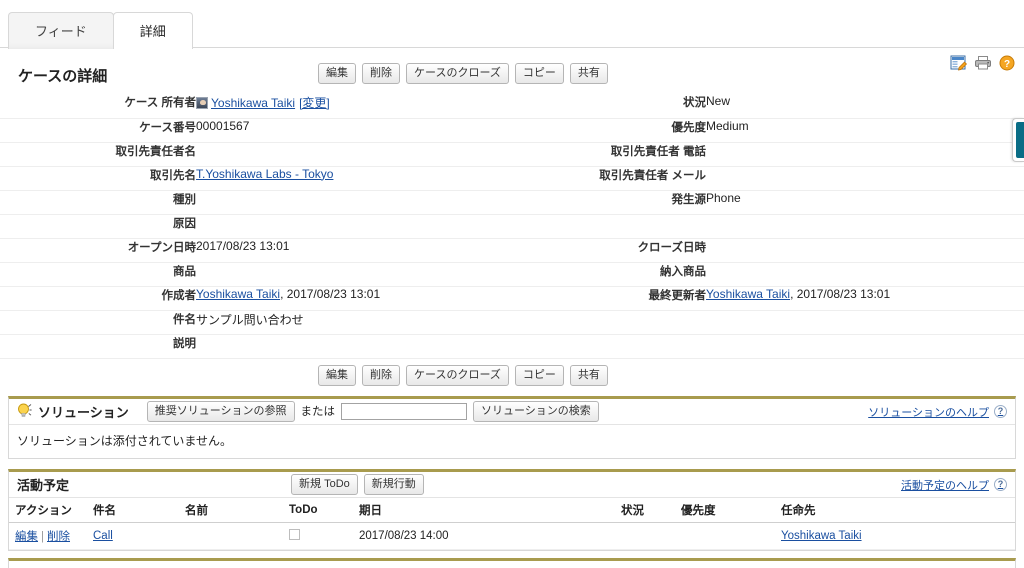 The height and width of the screenshot is (568, 1024). Describe the element at coordinates (512, 24) in the screenshot. I see `tab-list: フィード 詳細` at that location.